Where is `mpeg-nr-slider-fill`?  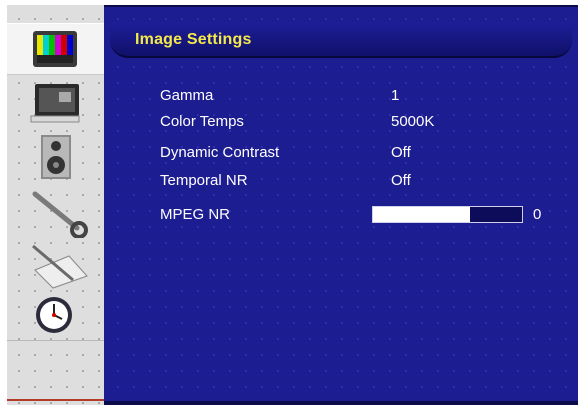 mpeg-nr-slider-fill is located at coordinates (421, 214).